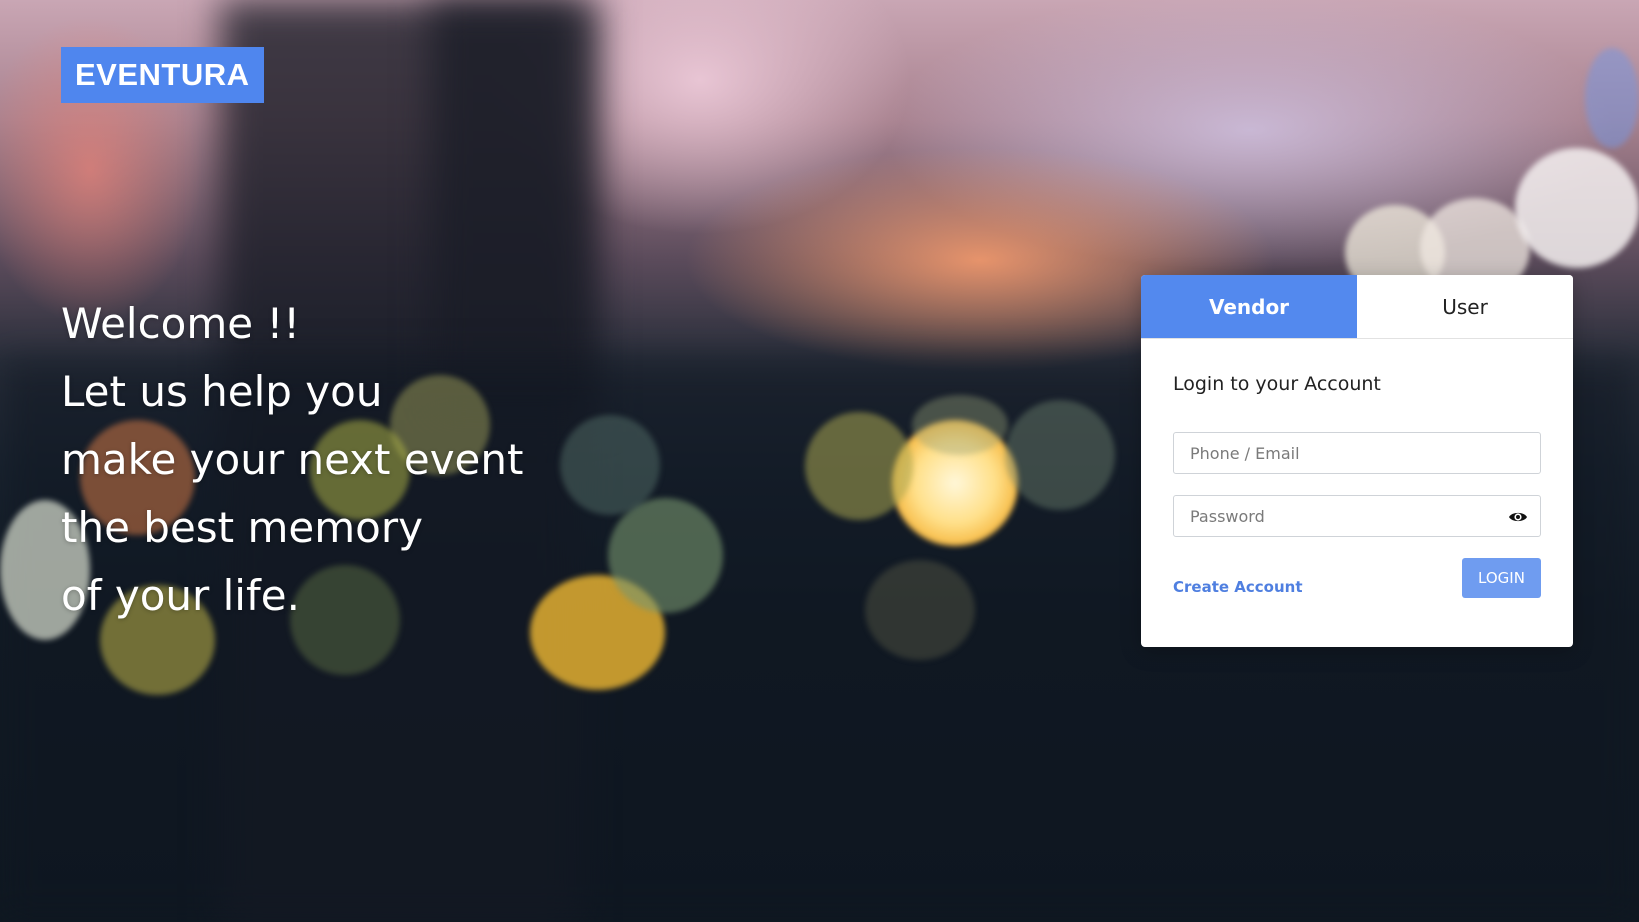  Describe the element at coordinates (1501, 578) in the screenshot. I see `login-button: LOGIN` at that location.